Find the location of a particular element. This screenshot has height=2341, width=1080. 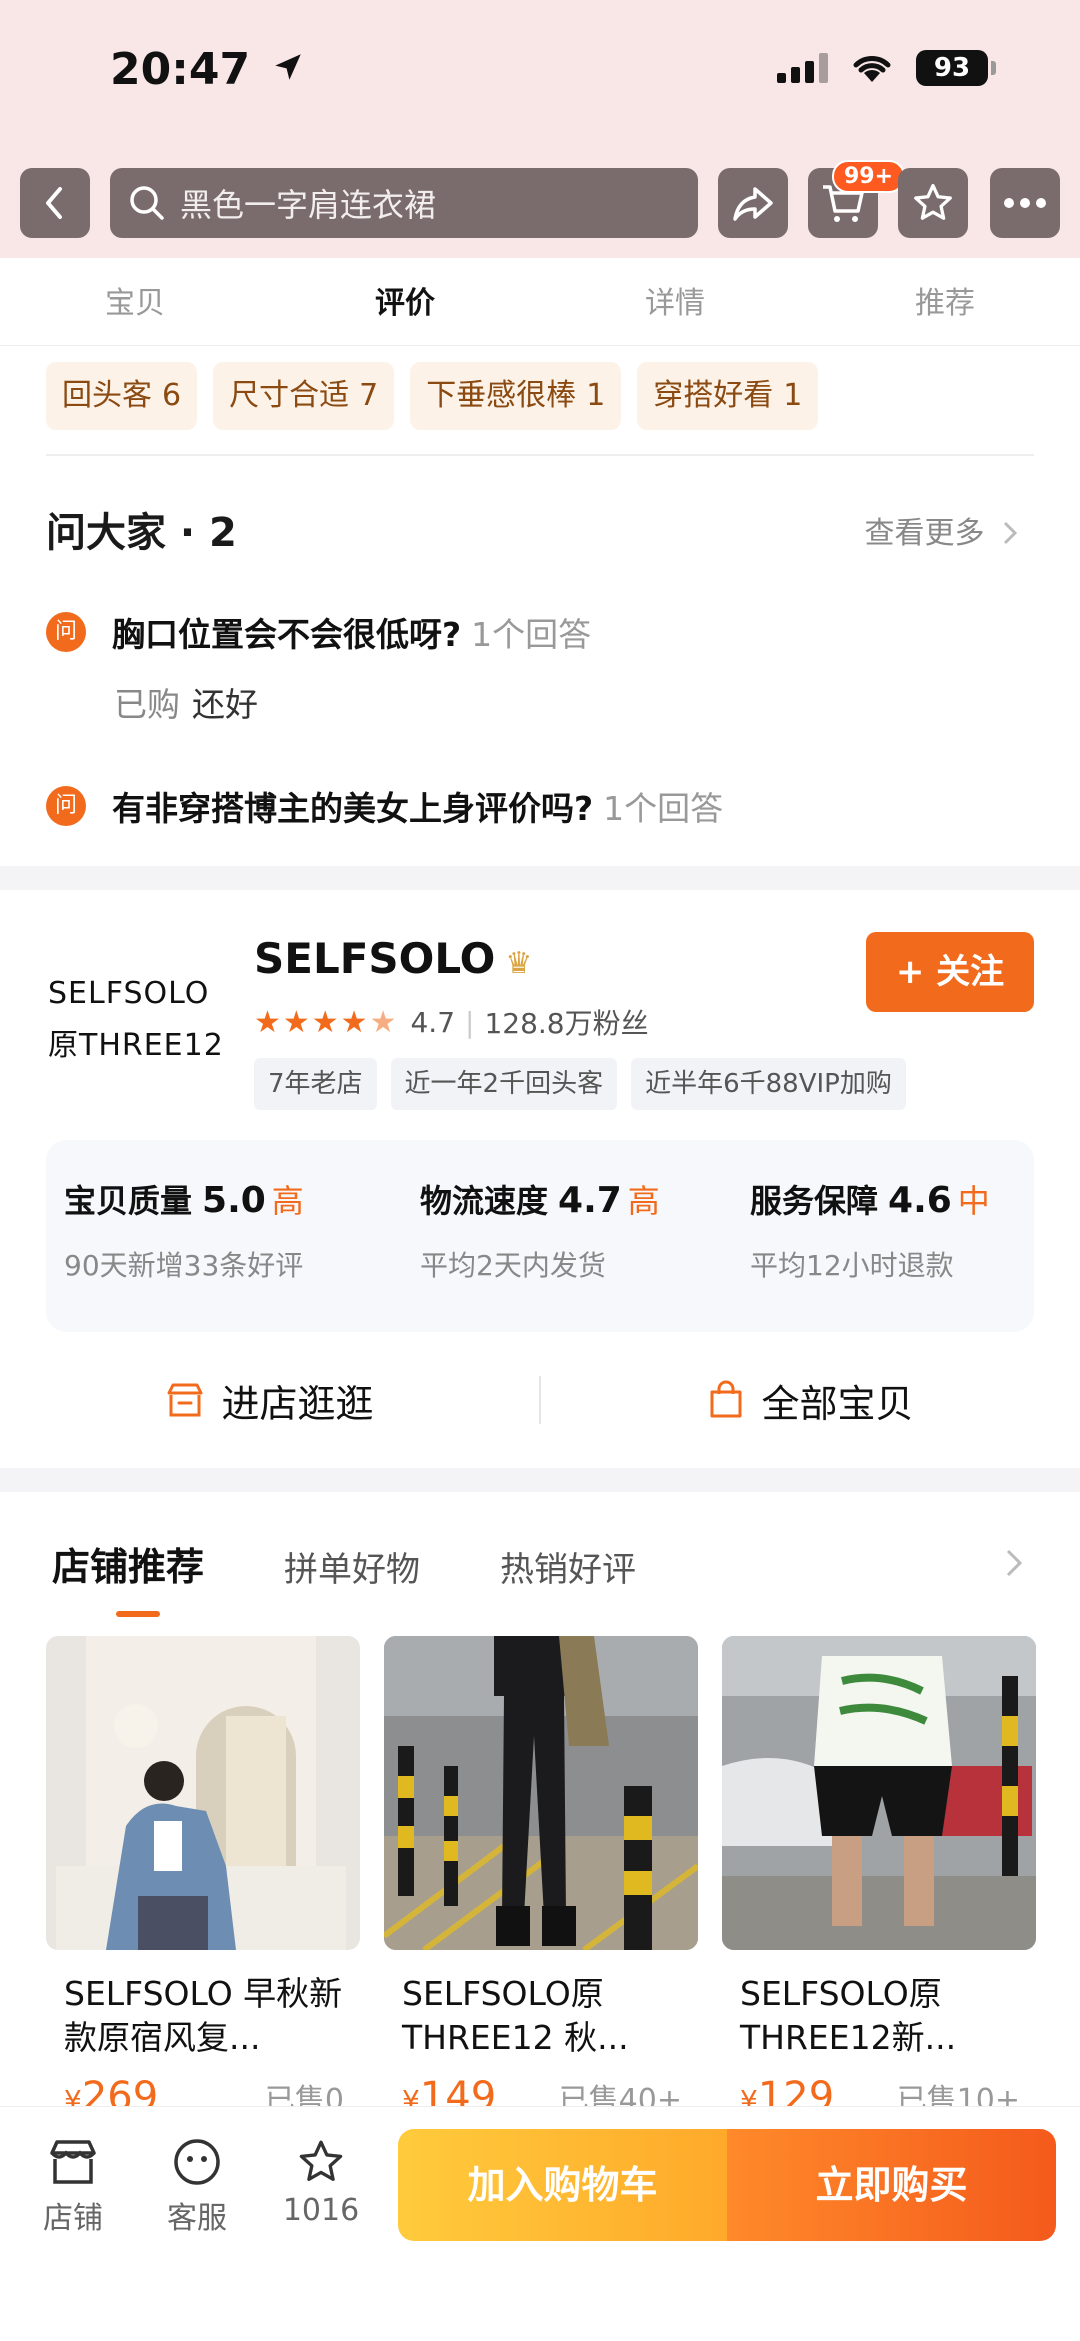

tab-group-buy: 拼单好物 is located at coordinates (352, 1566).